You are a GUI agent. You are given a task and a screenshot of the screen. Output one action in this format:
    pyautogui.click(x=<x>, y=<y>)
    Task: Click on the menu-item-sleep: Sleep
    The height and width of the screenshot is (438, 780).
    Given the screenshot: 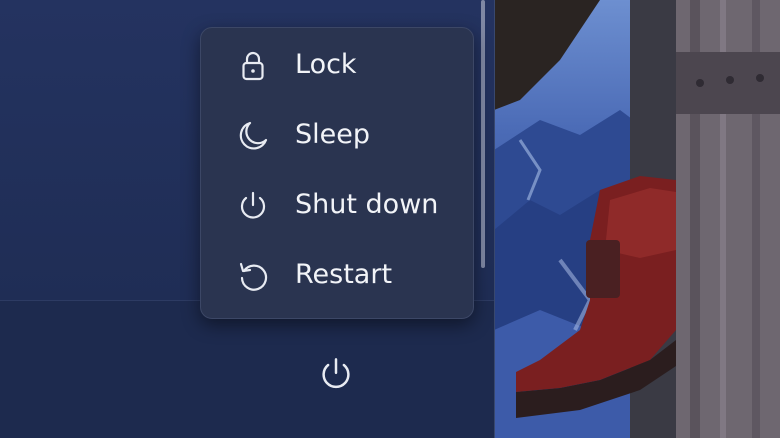 What is the action you would take?
    pyautogui.click(x=337, y=135)
    